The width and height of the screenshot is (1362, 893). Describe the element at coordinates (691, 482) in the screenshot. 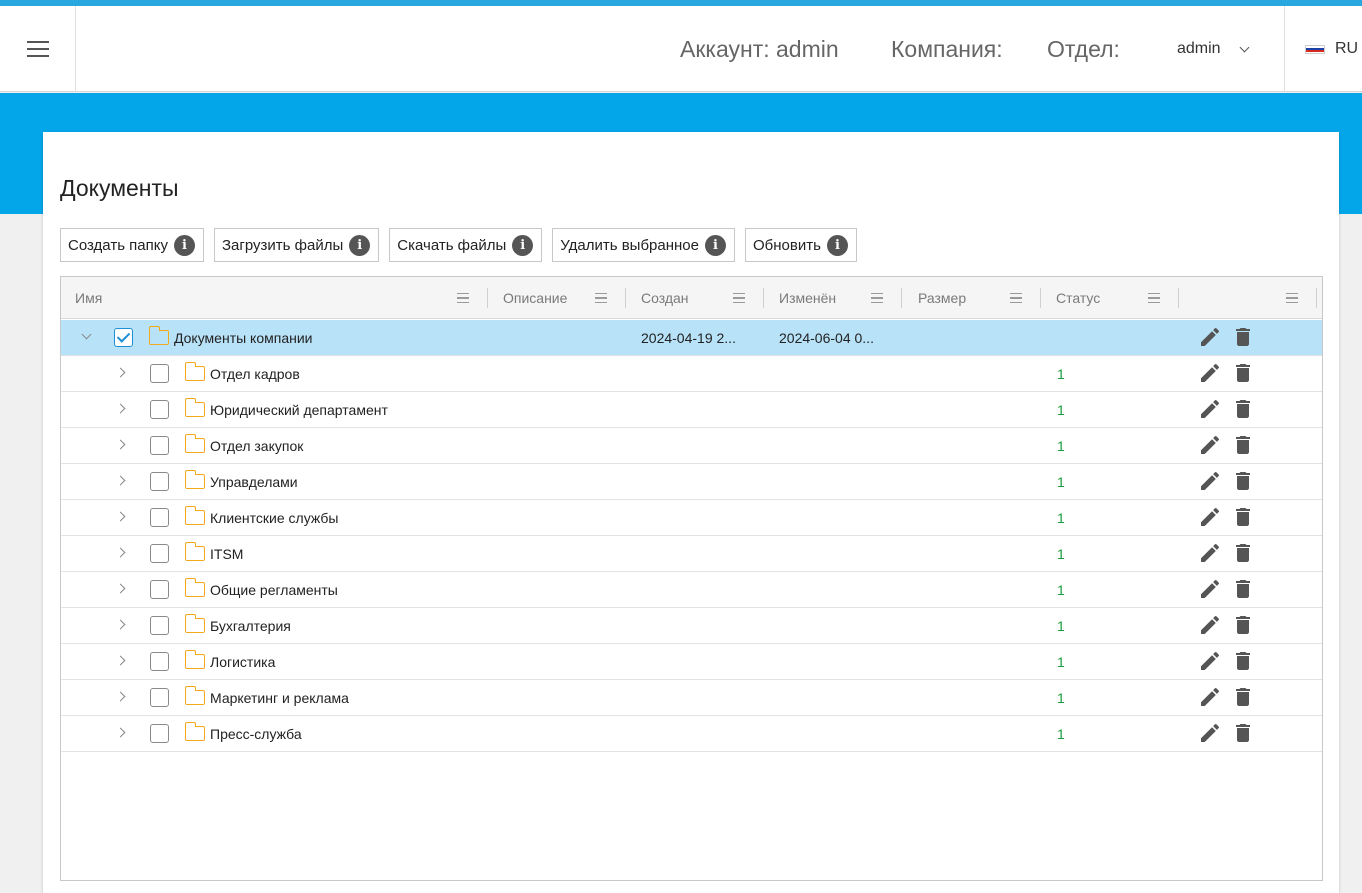

I see `tree-row: Управделами 1` at that location.